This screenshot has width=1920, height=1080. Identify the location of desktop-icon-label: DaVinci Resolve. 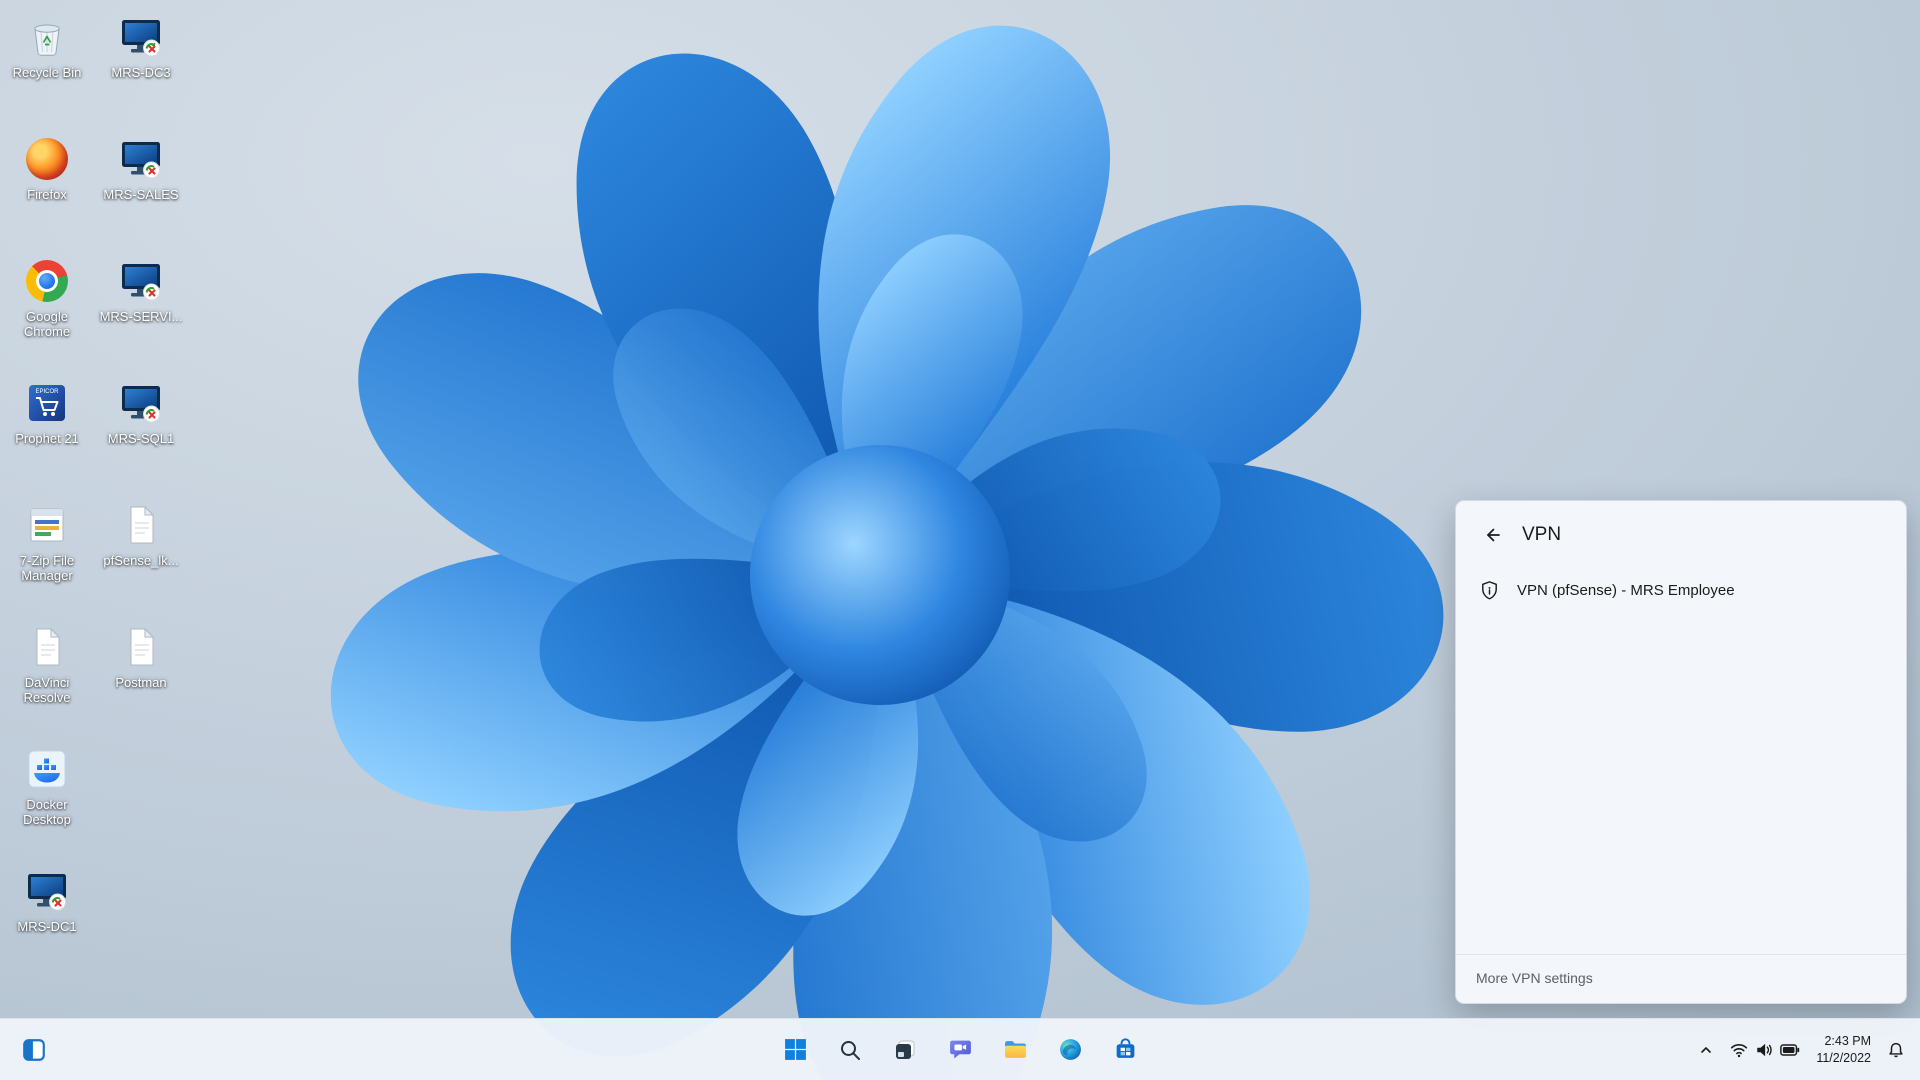
(47, 690).